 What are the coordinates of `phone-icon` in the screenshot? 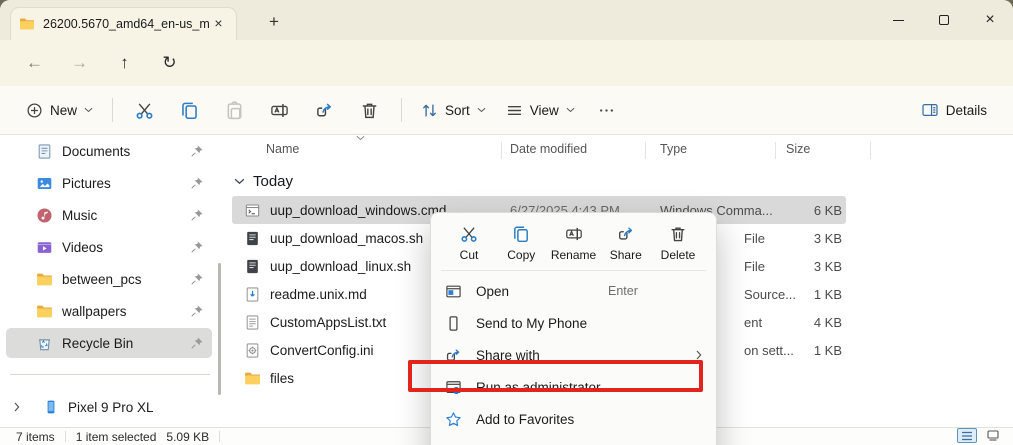 It's located at (51, 407).